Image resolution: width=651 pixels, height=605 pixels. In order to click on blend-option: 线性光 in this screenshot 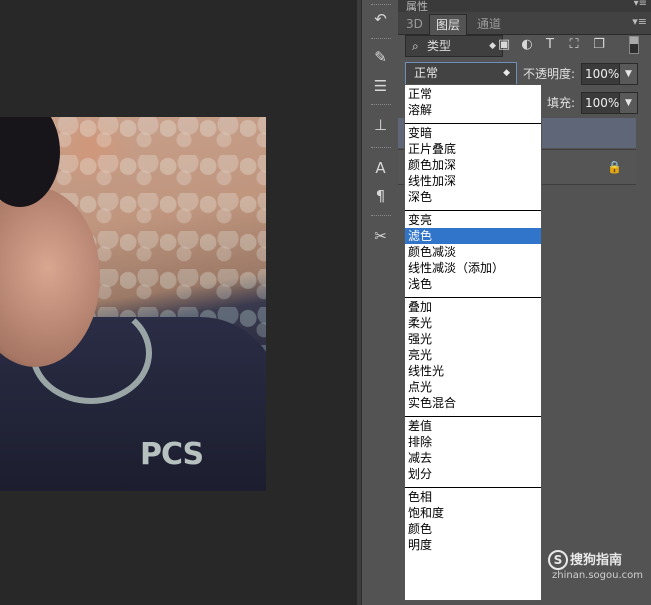, I will do `click(473, 371)`.